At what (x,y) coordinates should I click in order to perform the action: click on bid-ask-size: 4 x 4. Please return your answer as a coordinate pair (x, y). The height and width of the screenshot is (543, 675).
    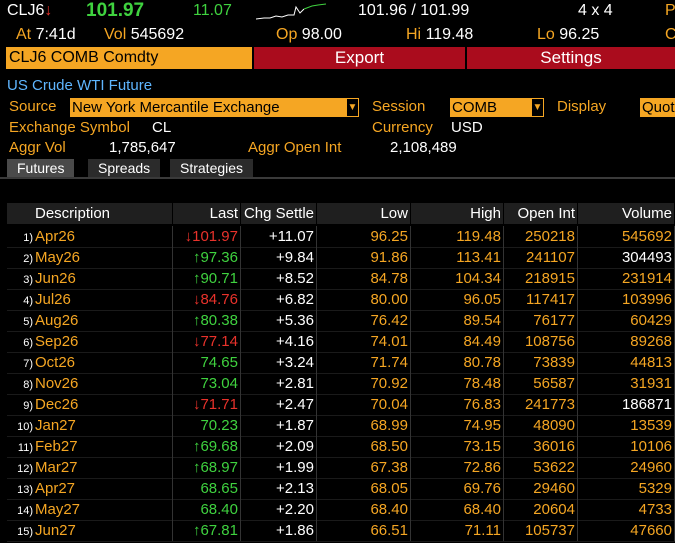
    Looking at the image, I should click on (595, 10).